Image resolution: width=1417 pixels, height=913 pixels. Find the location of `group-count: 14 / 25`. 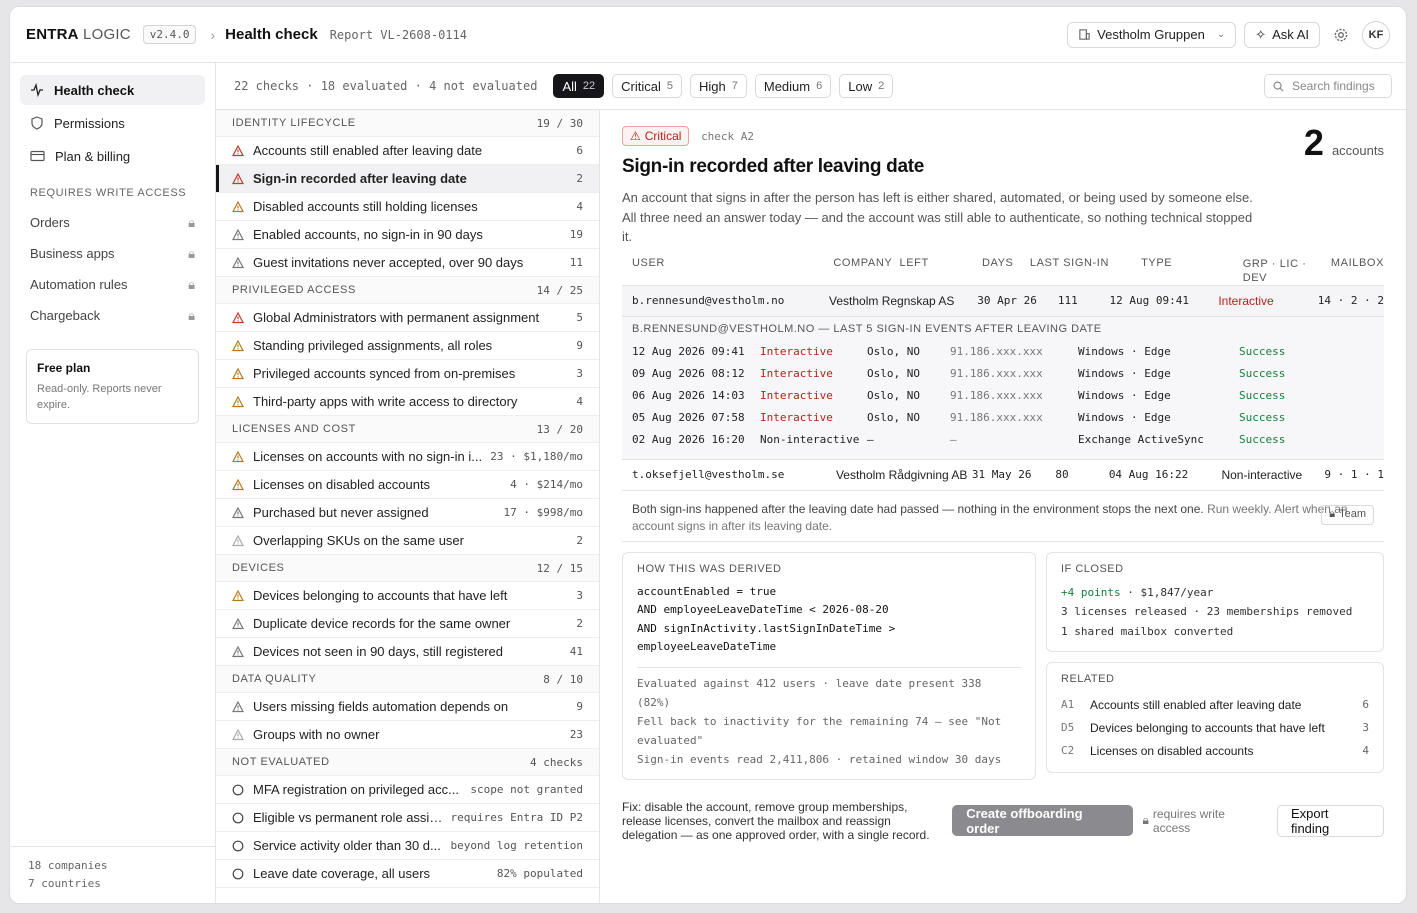

group-count: 14 / 25 is located at coordinates (559, 290).